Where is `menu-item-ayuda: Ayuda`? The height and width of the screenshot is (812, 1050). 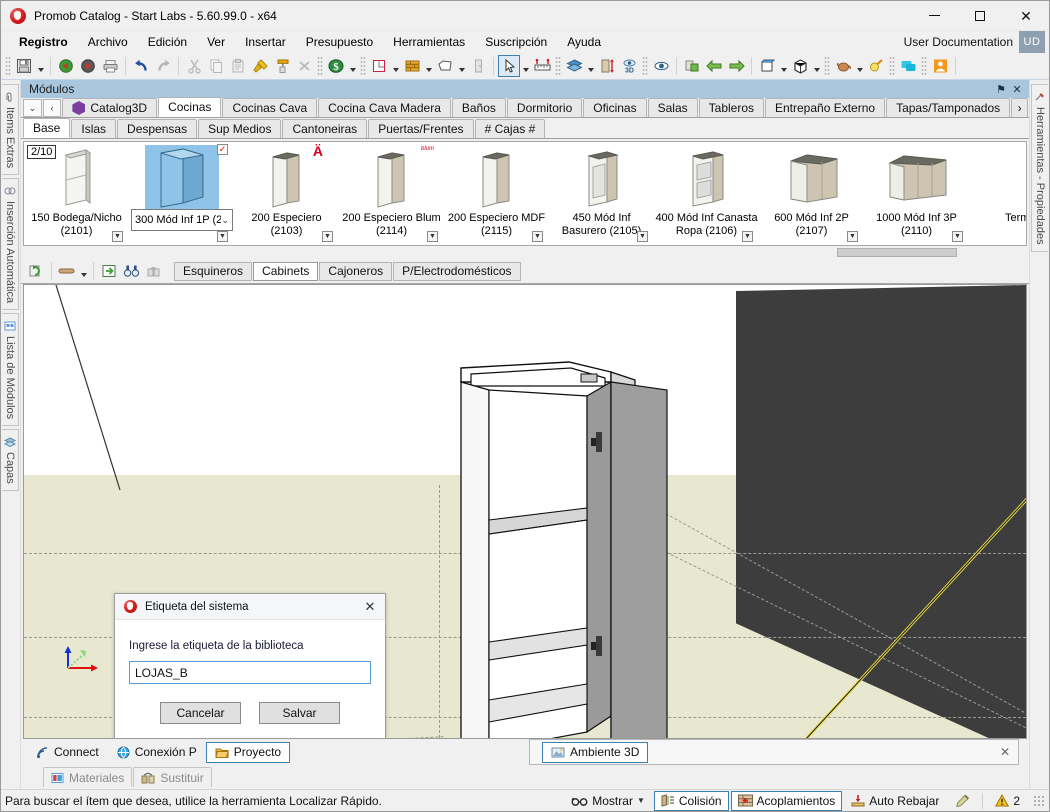 menu-item-ayuda: Ayuda is located at coordinates (584, 42).